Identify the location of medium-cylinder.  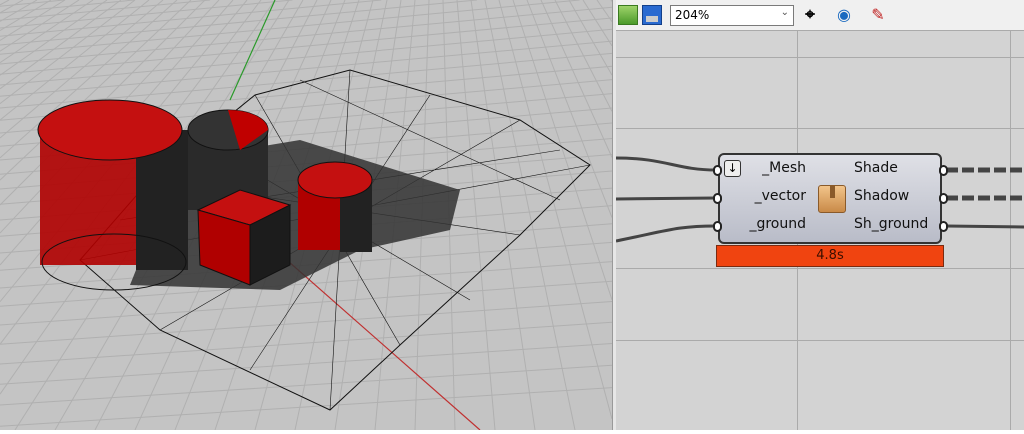
(335, 206).